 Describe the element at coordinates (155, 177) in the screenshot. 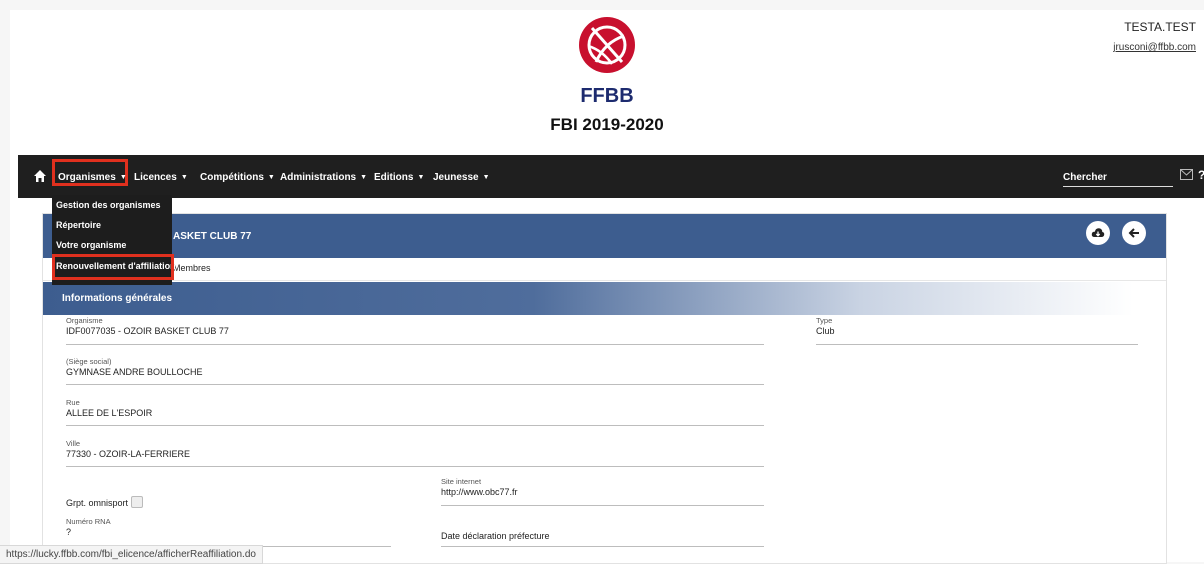

I see `nav-licences-label: Licences` at that location.